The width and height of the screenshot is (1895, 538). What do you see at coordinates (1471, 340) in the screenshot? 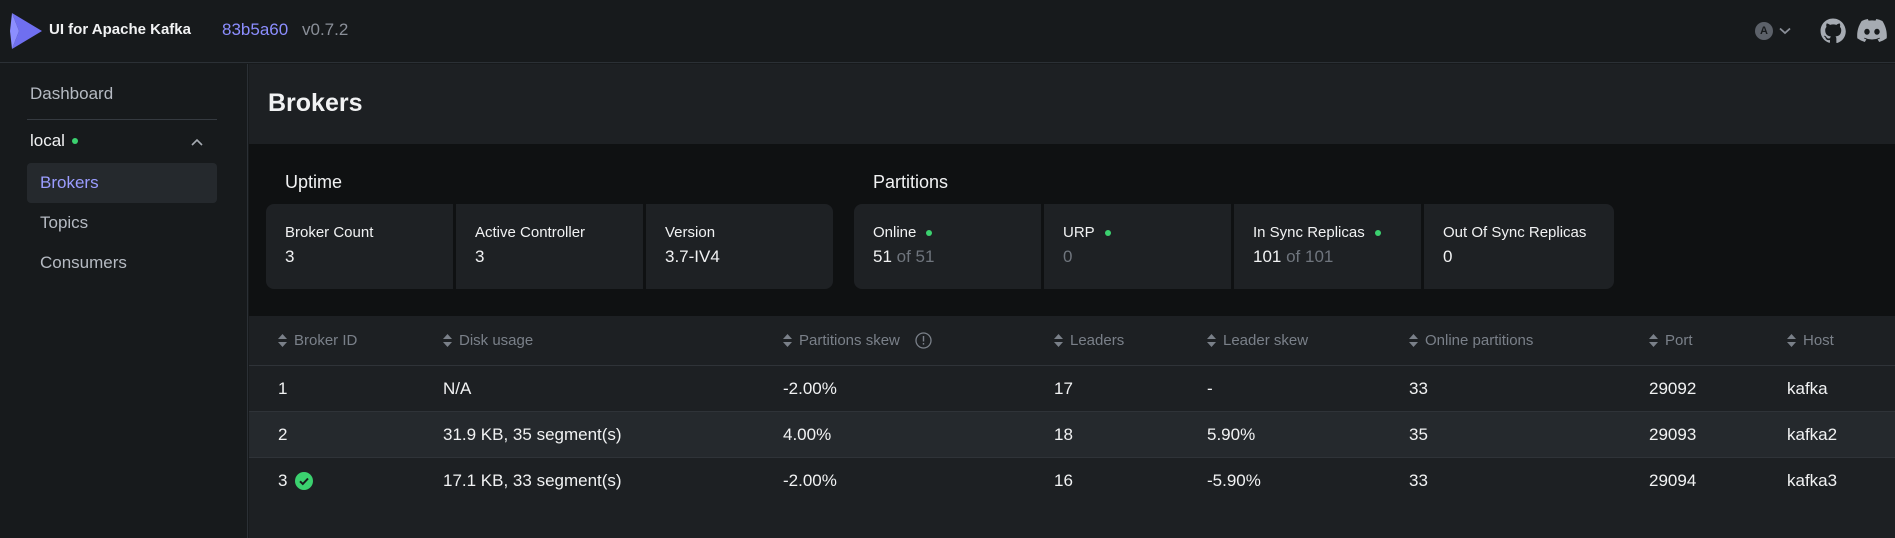
I see `column-header-online-partitions: Online partitions` at bounding box center [1471, 340].